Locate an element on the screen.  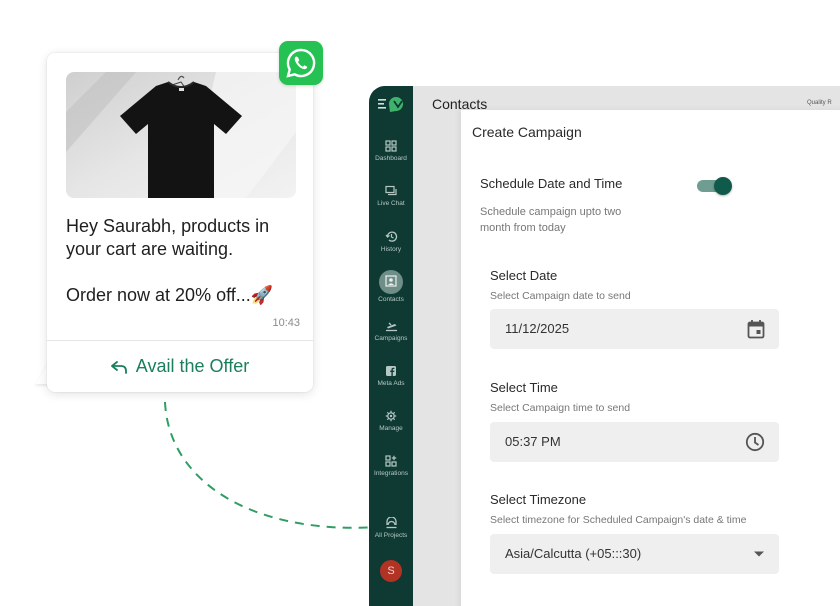
sidebar-item-label: Integrations is located at coordinates (391, 473).